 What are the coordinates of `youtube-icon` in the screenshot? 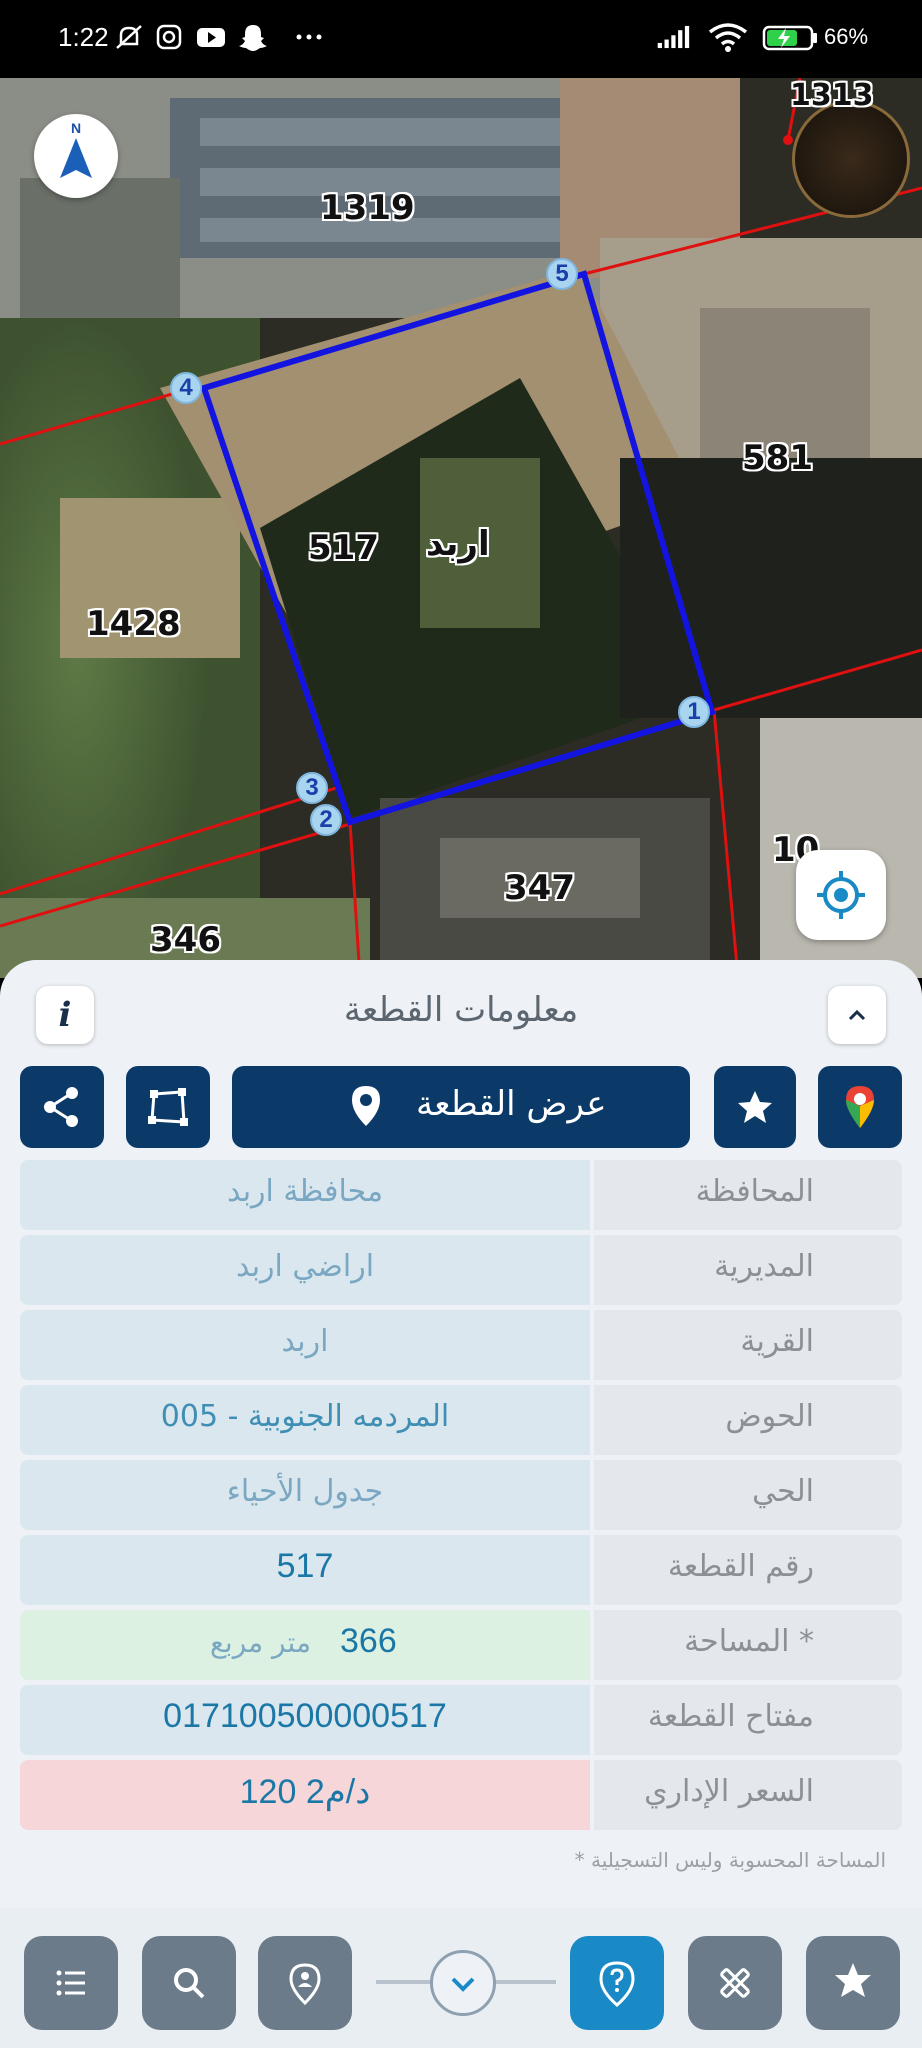 It's located at (211, 37).